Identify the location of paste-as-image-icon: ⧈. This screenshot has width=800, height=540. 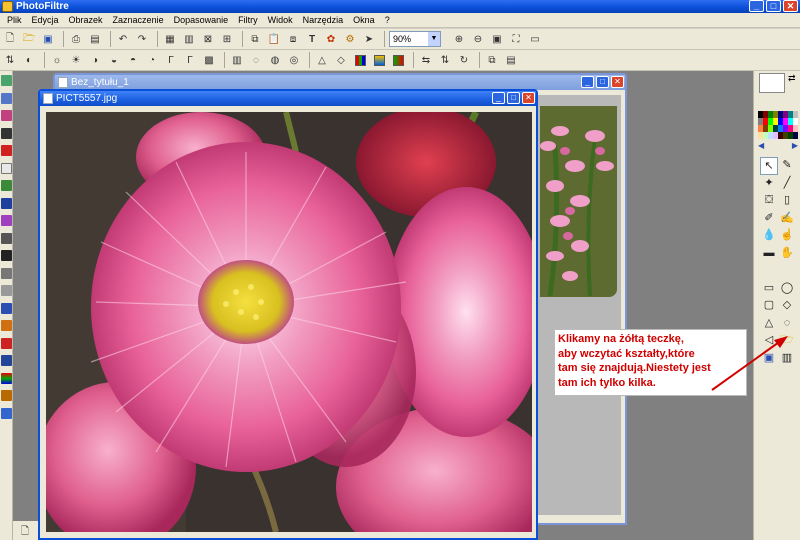
(293, 39).